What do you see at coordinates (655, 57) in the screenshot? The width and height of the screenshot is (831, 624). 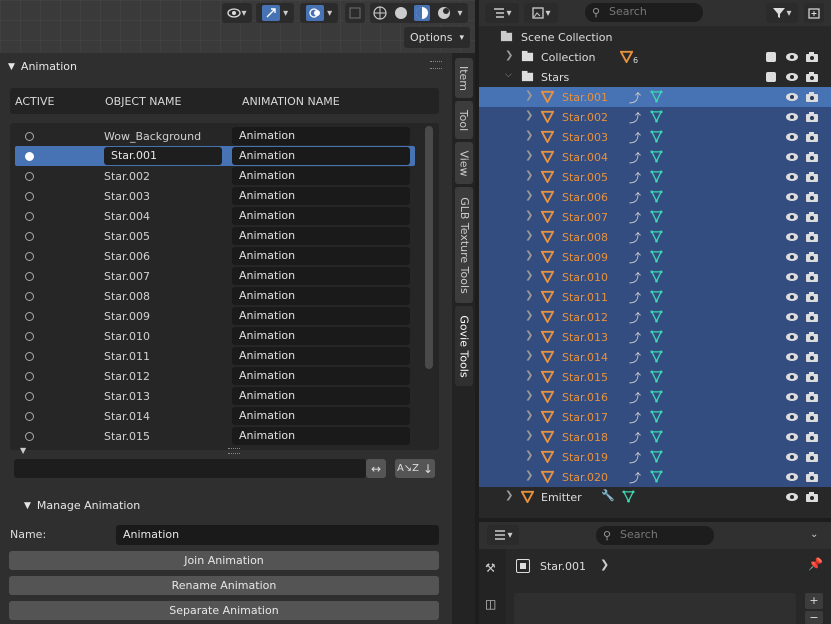 I see `collection-row: ❯ Collection 6` at bounding box center [655, 57].